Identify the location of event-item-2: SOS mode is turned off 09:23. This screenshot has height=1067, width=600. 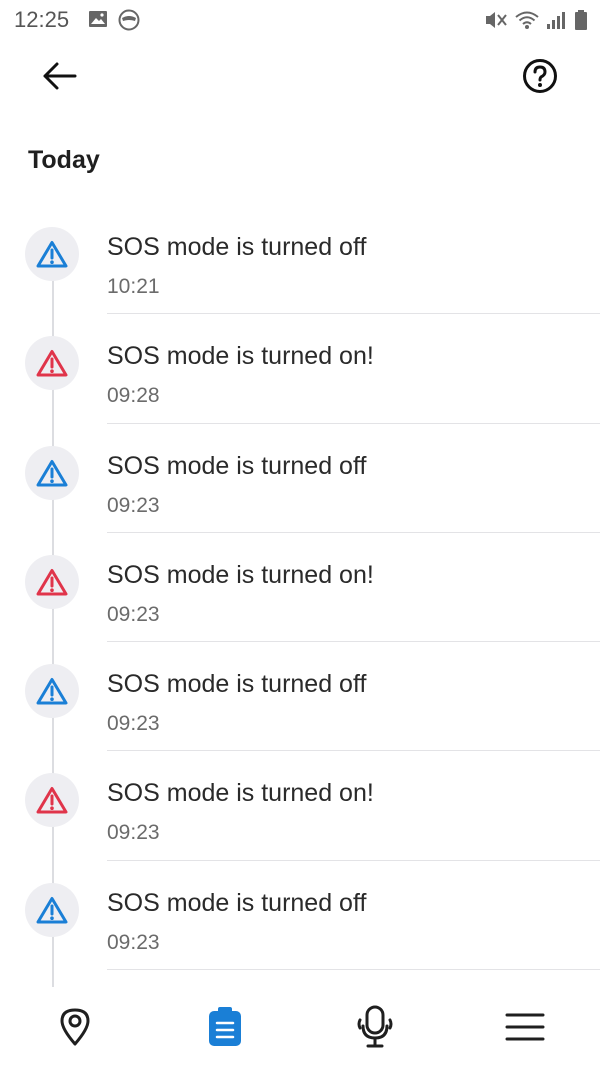
(300, 478).